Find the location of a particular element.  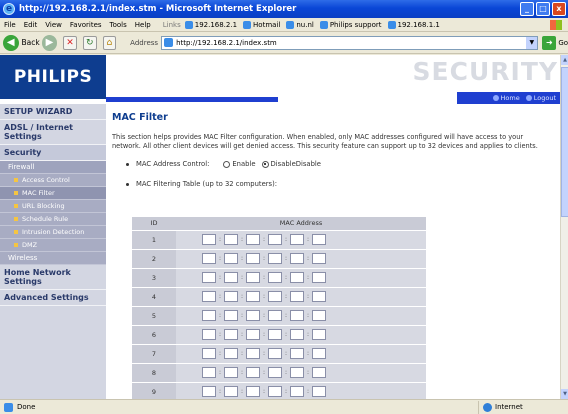

menu-tools: Tools is located at coordinates (118, 25).